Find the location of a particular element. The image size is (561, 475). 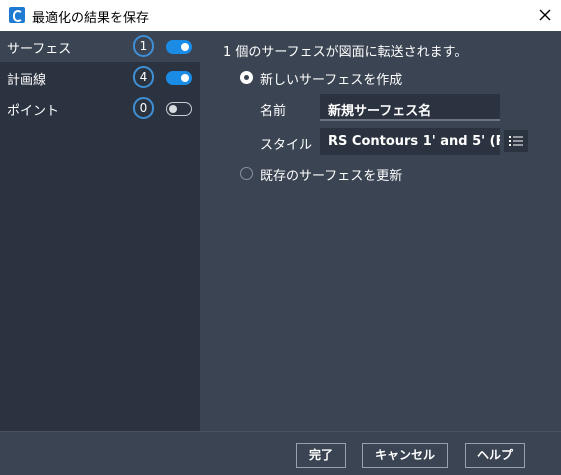

category-label: 計画線 is located at coordinates (27, 80).